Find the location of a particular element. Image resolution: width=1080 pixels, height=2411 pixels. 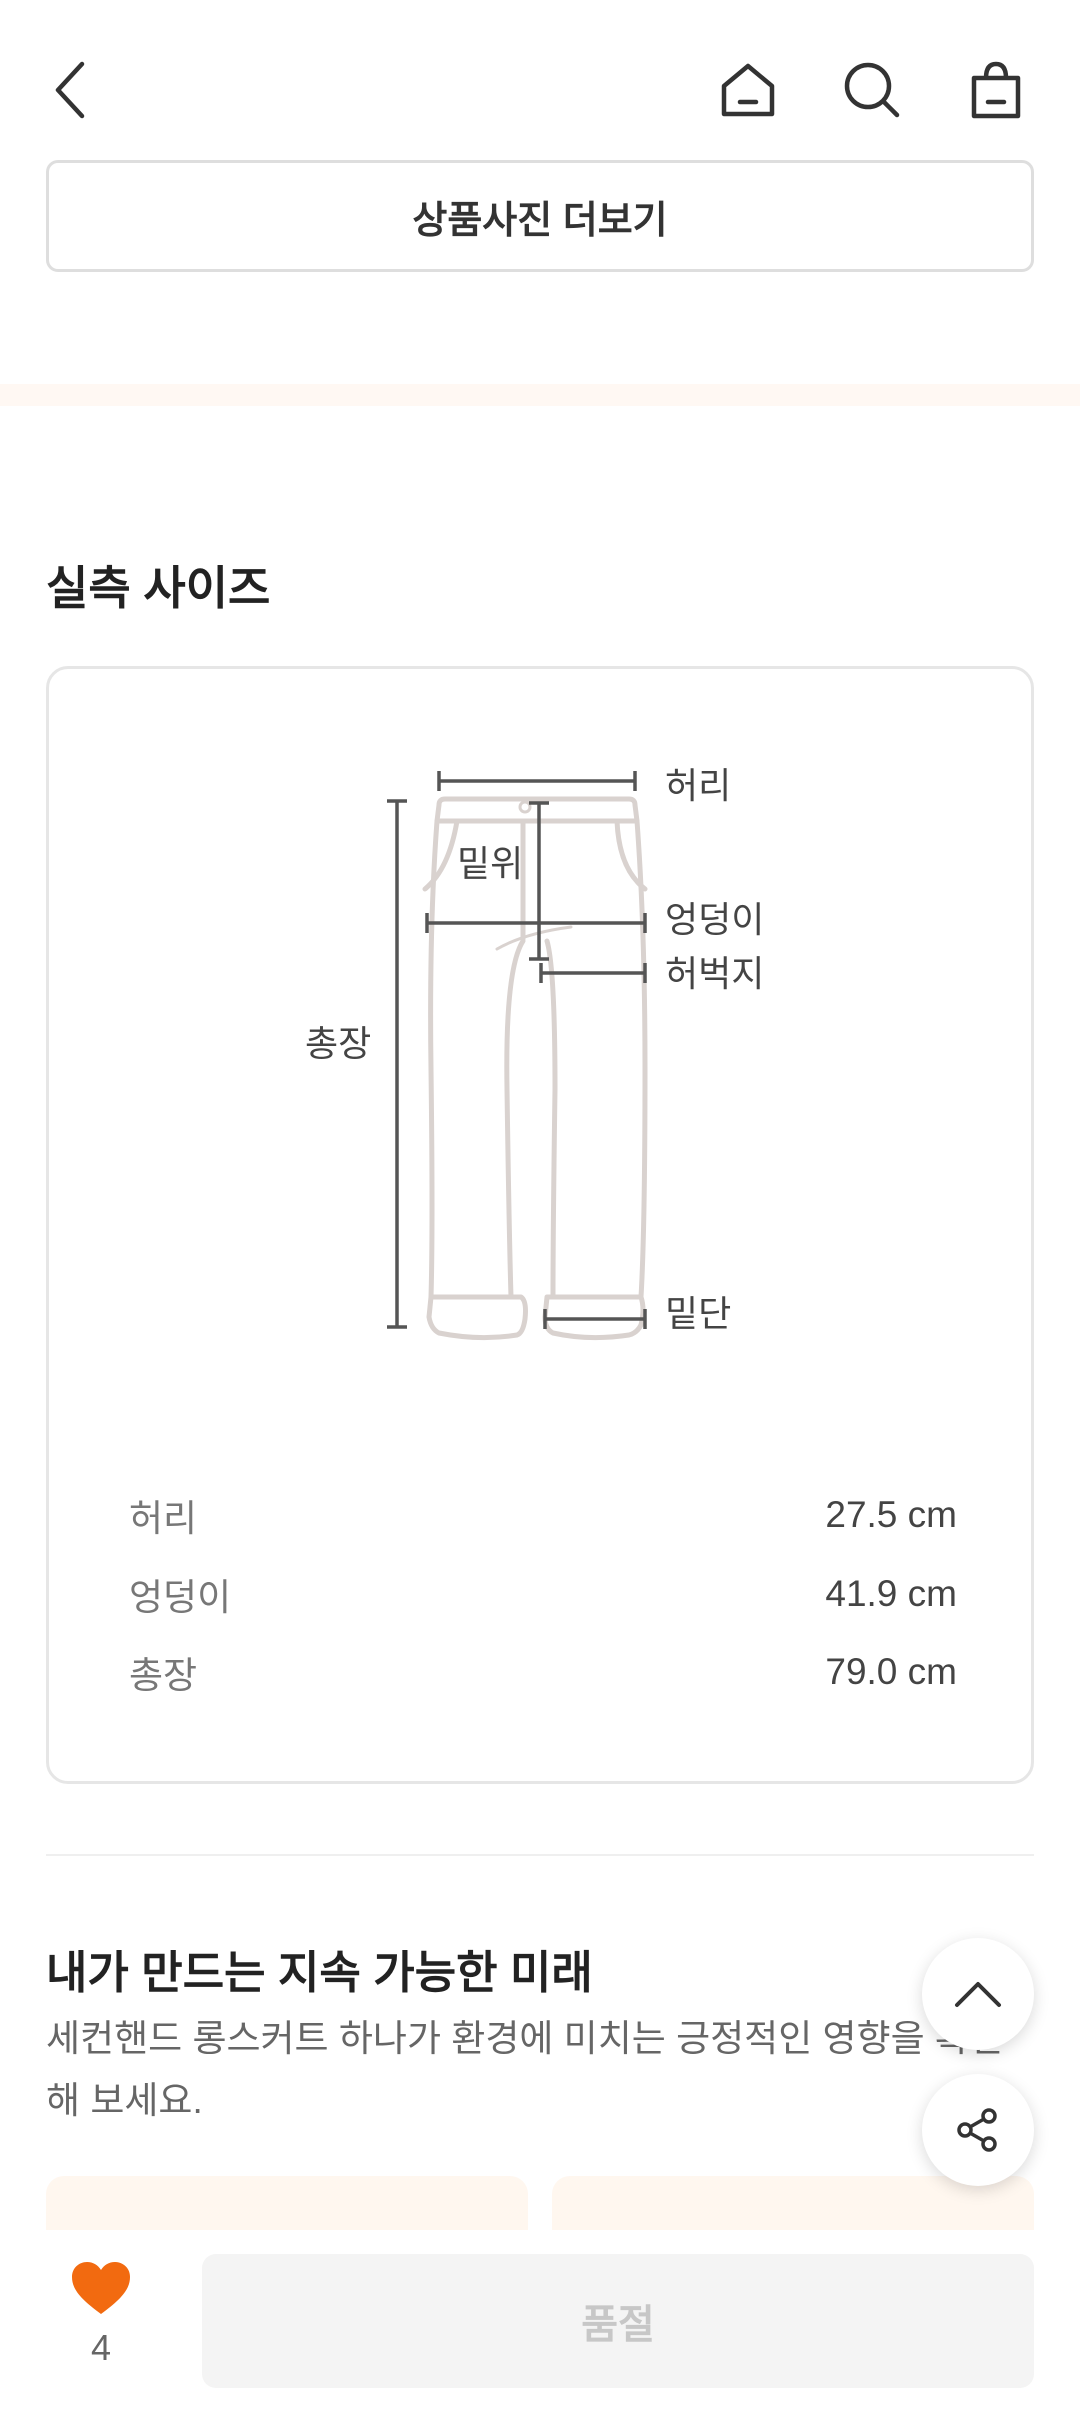

back-button is located at coordinates (70, 90).